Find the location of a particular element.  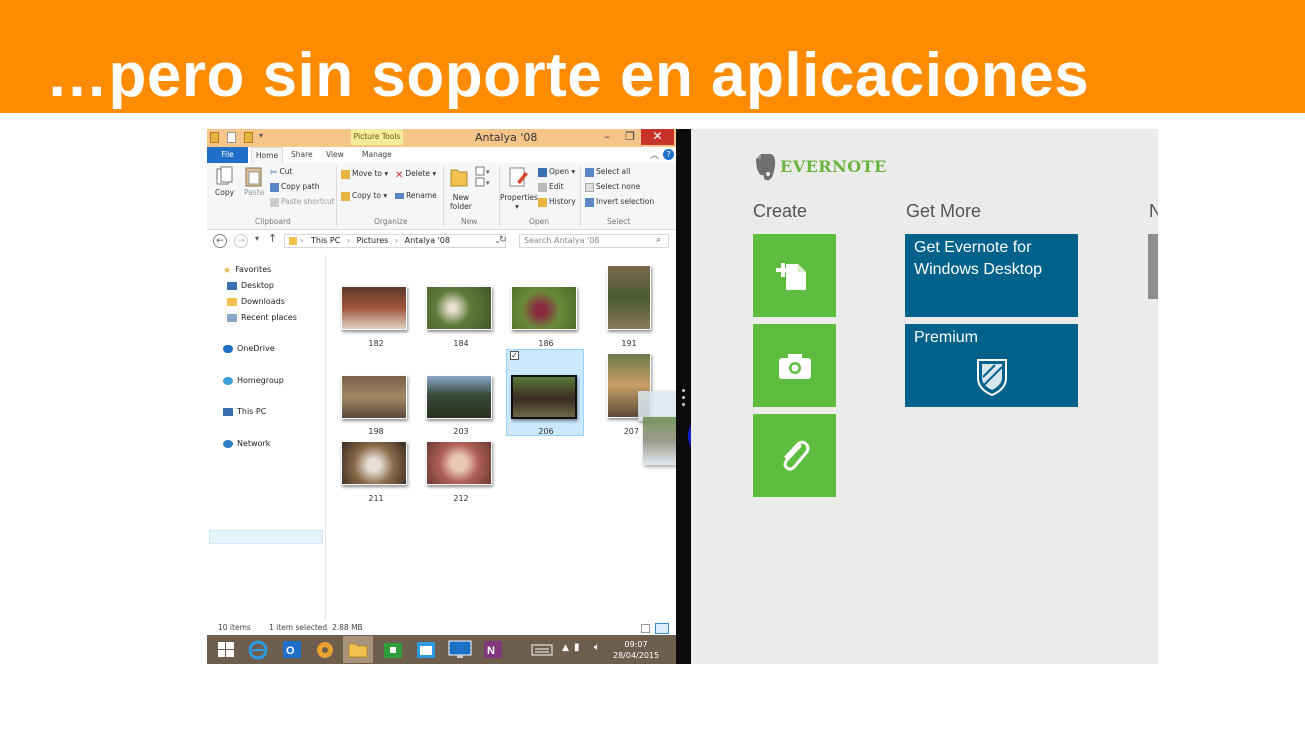

invert-selection-icon is located at coordinates (589, 202).